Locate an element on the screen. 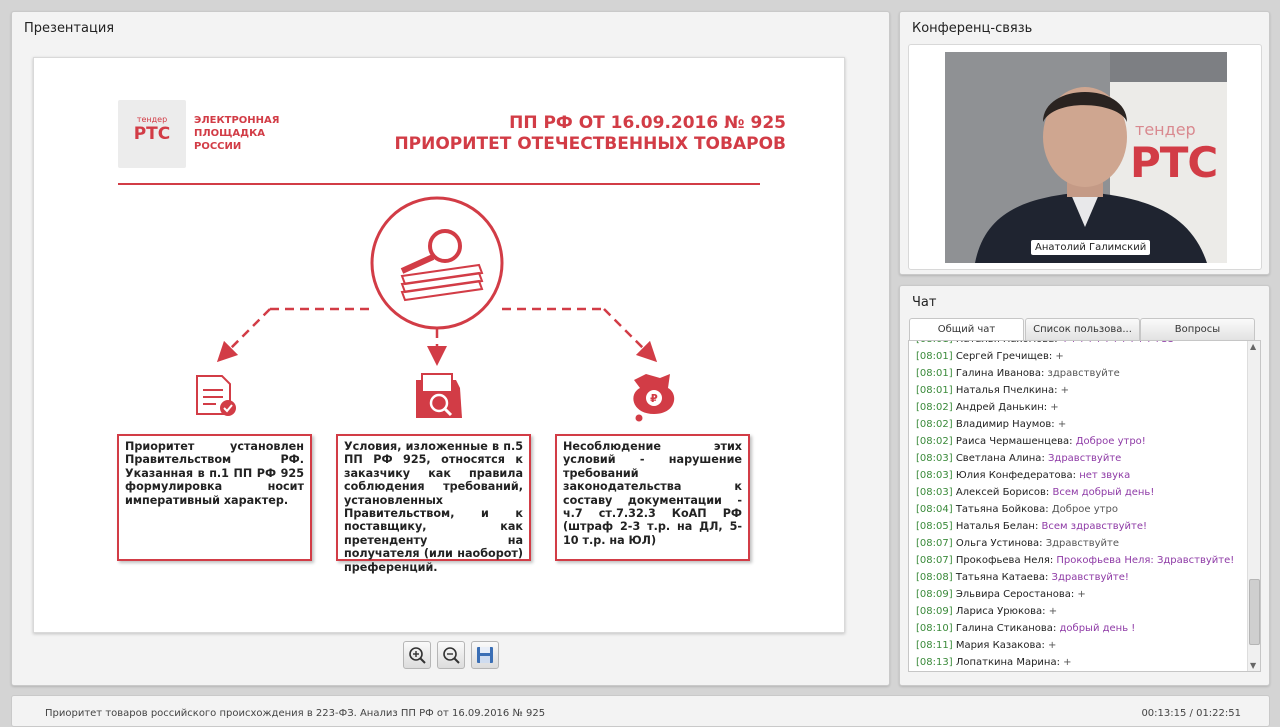 This screenshot has height=727, width=1280. chat-message: [08:04] Татьяна Бойкова: Доброе утро is located at coordinates (1017, 509).